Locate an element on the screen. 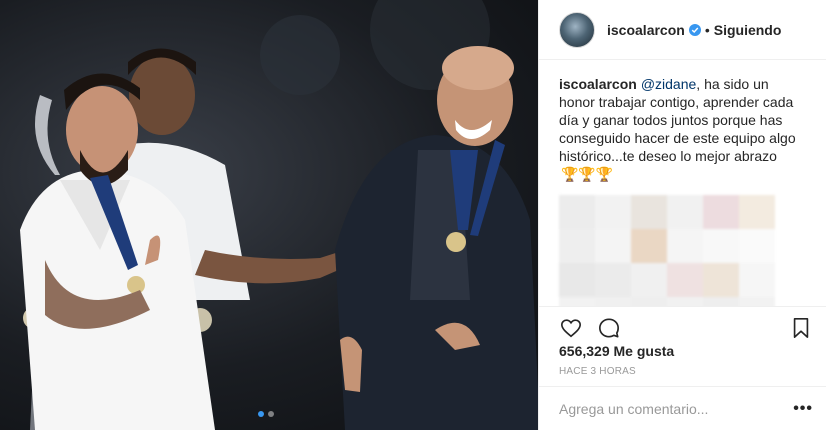  caption-mention-link: @zidane is located at coordinates (668, 84).